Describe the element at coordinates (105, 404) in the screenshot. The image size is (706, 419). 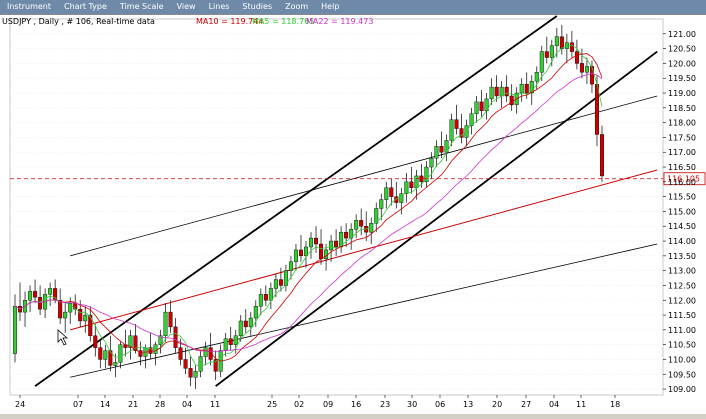
I see `x-tick-label: 14` at that location.